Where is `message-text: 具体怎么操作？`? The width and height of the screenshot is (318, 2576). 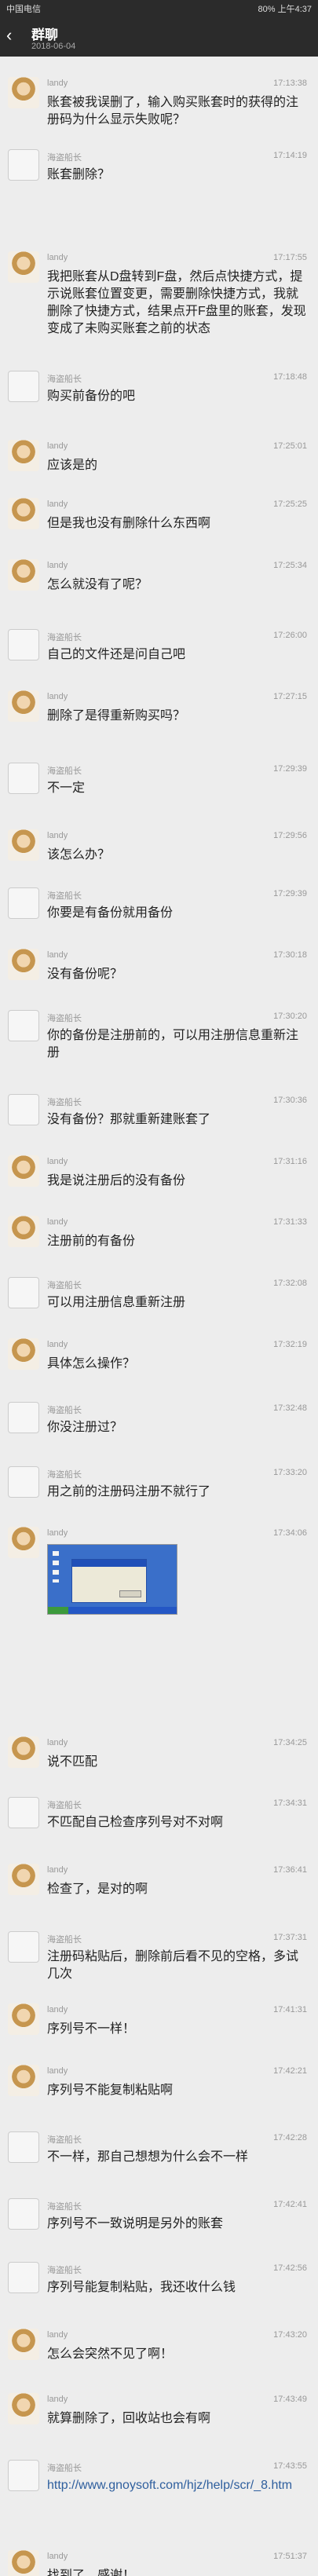 message-text: 具体怎么操作？ is located at coordinates (92, 1363).